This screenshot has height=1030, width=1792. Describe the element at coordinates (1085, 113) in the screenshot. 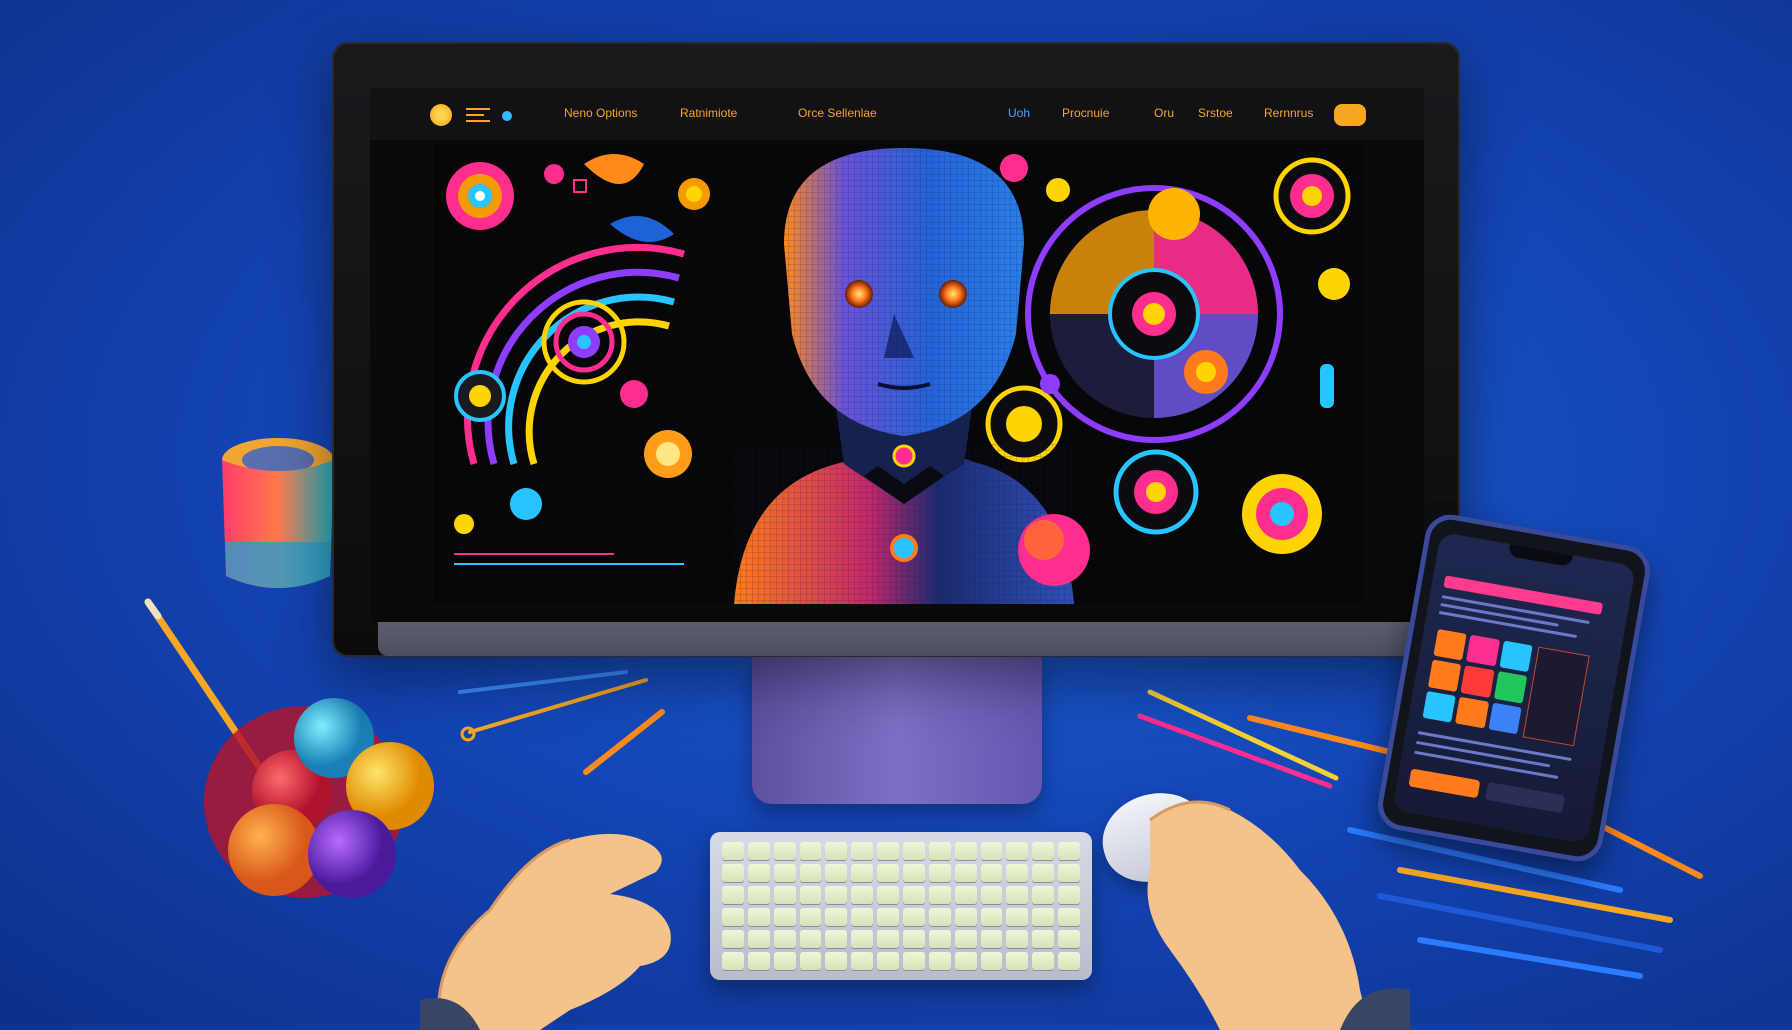

I see `nav-link-5: Procnuie` at that location.